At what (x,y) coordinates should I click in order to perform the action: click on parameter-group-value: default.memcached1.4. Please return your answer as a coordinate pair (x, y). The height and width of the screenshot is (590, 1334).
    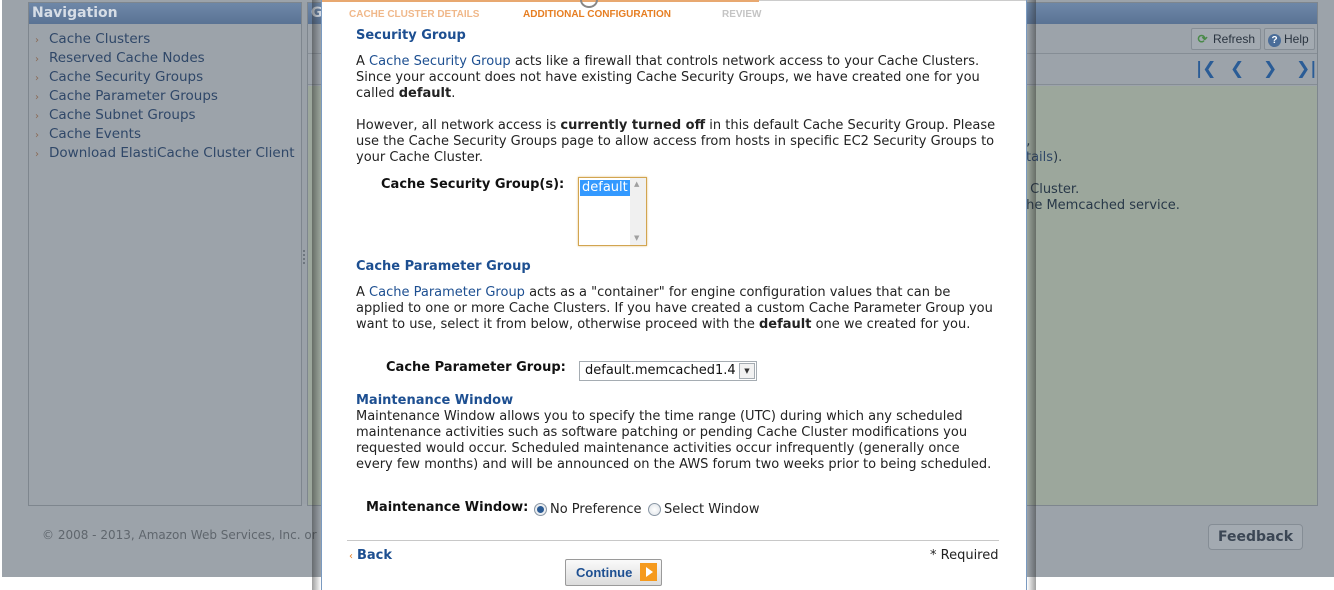
    Looking at the image, I should click on (660, 370).